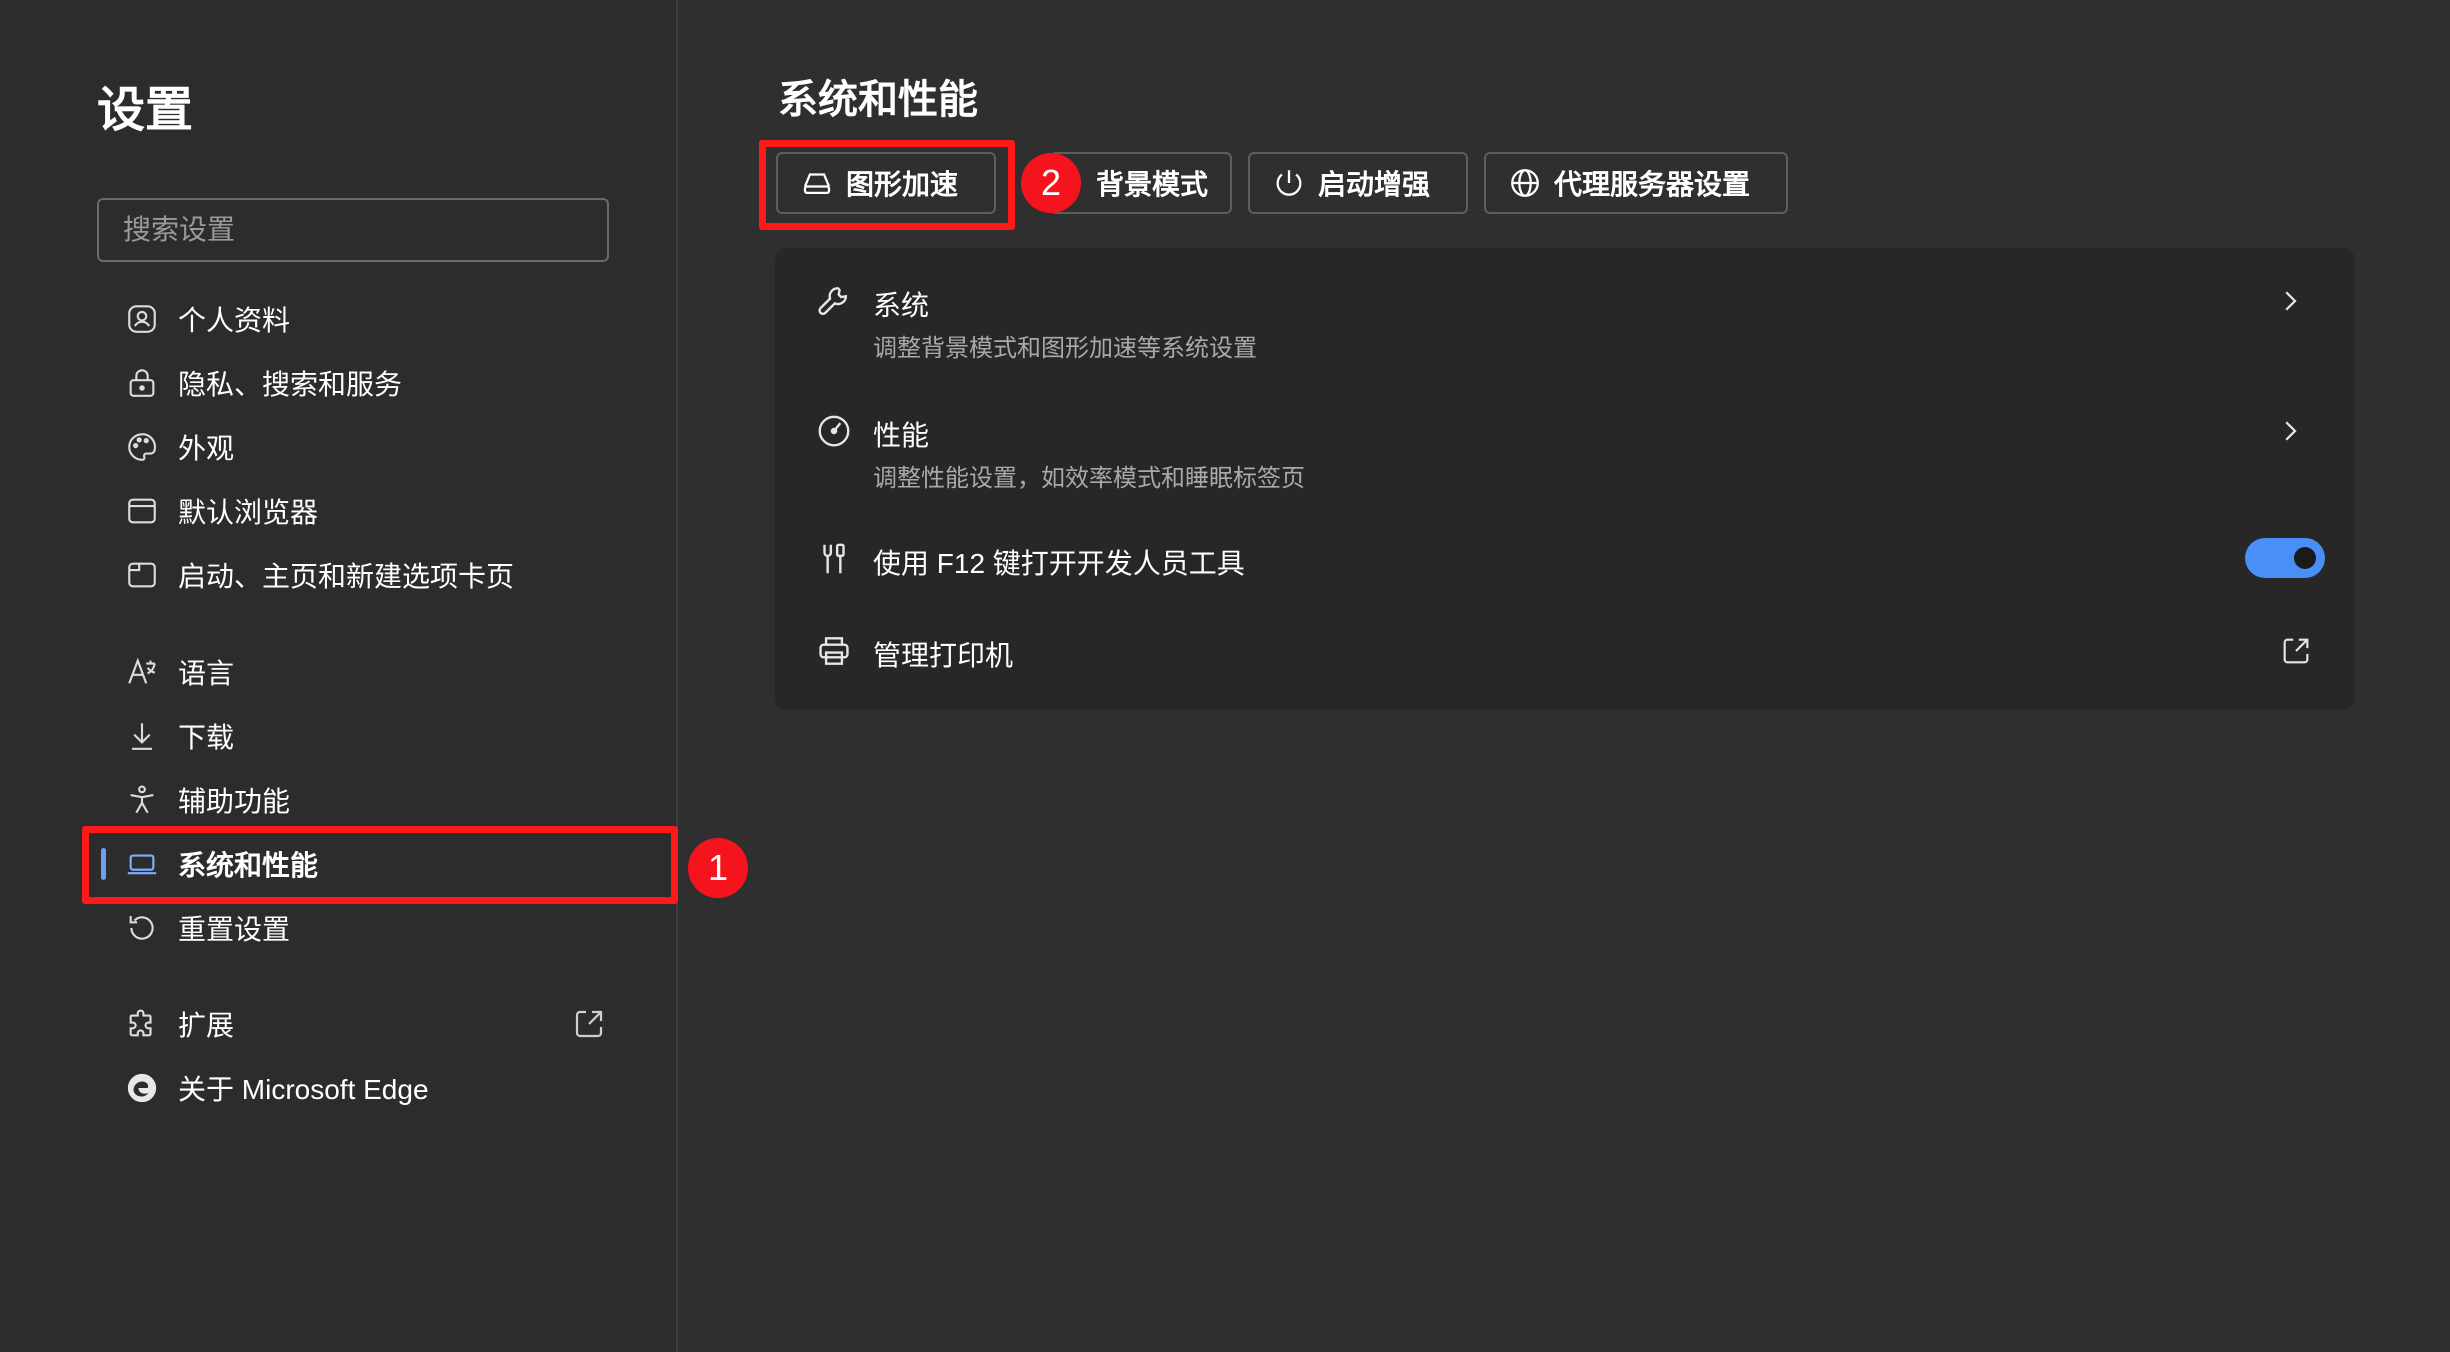 Image resolution: width=2450 pixels, height=1352 pixels. What do you see at coordinates (352, 736) in the screenshot?
I see `sidebar-item-downloads: 下载` at bounding box center [352, 736].